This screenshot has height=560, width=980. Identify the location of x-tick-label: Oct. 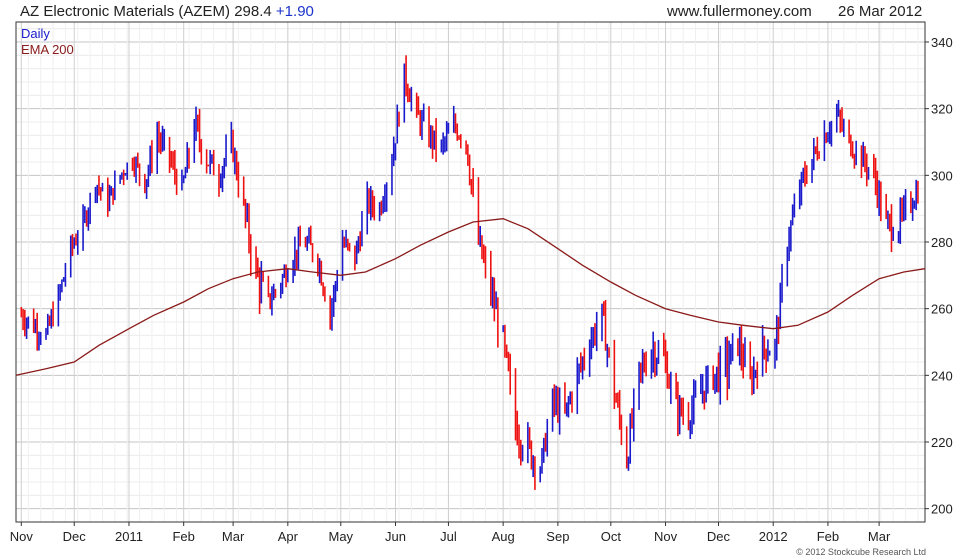
(611, 536).